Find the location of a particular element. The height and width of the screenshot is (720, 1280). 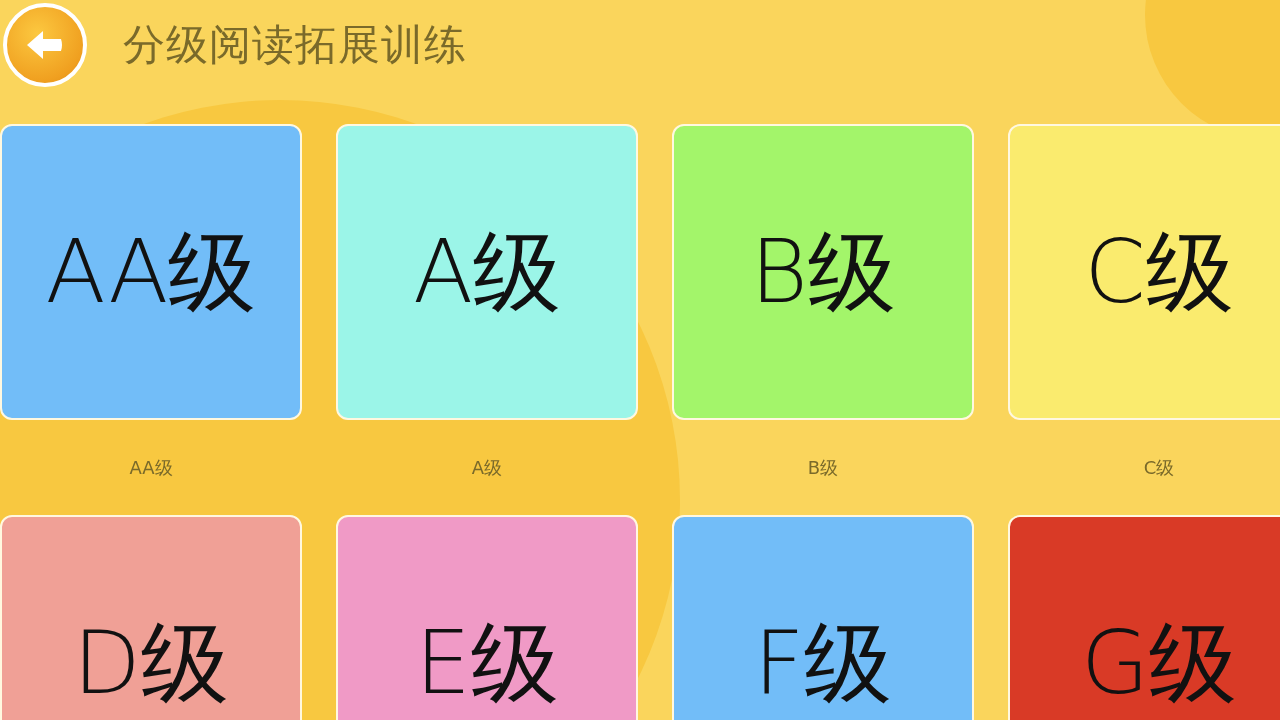

card-text: C级 is located at coordinates (1159, 271).